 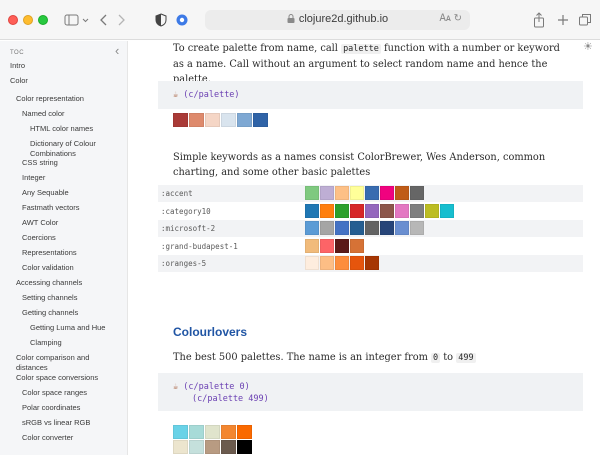 I want to click on toc-item: Color validation, so click(x=71, y=268).